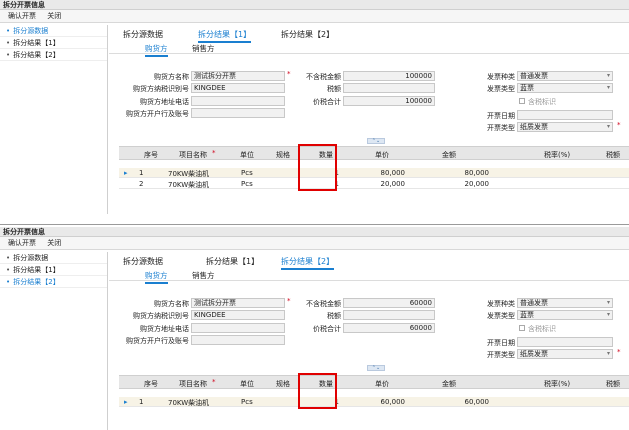 The image size is (629, 430). Describe the element at coordinates (389, 101) in the screenshot. I see `total-field: 100000` at that location.